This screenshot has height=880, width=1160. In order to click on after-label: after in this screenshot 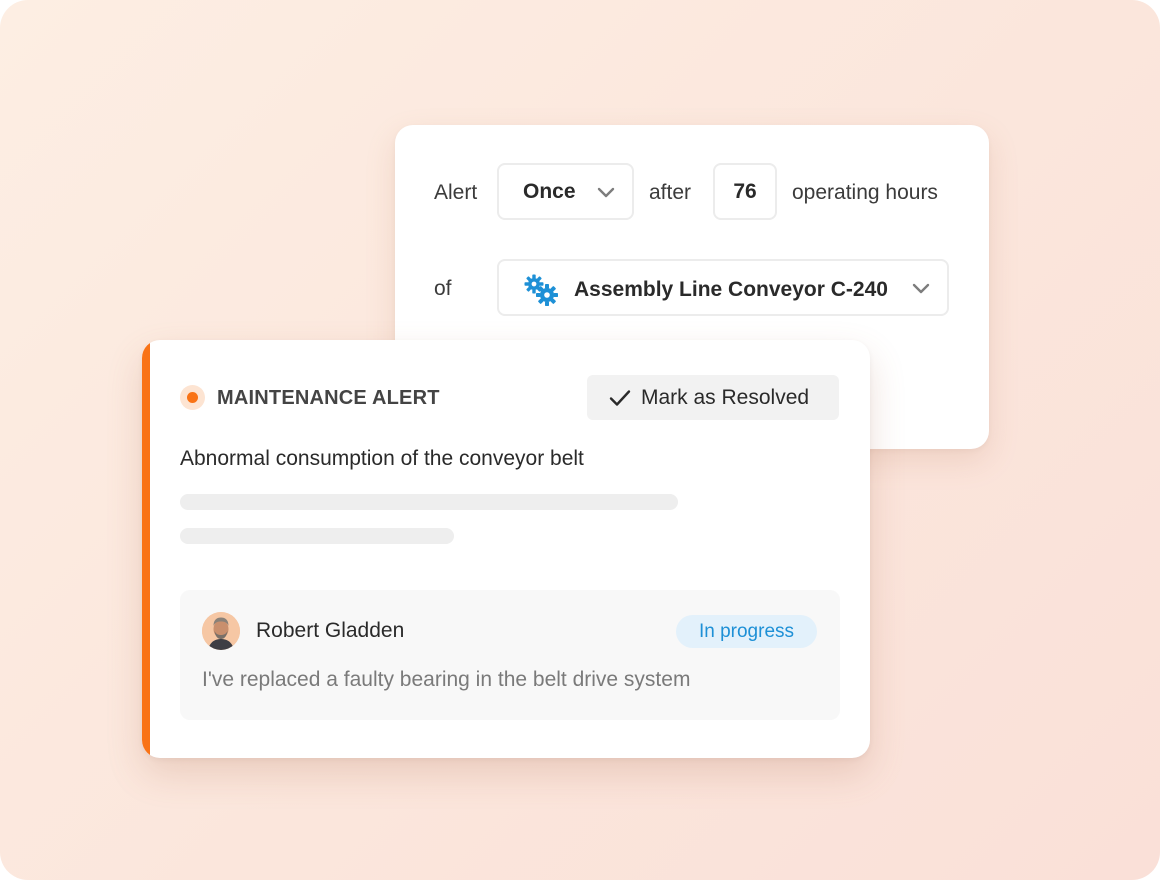, I will do `click(670, 192)`.